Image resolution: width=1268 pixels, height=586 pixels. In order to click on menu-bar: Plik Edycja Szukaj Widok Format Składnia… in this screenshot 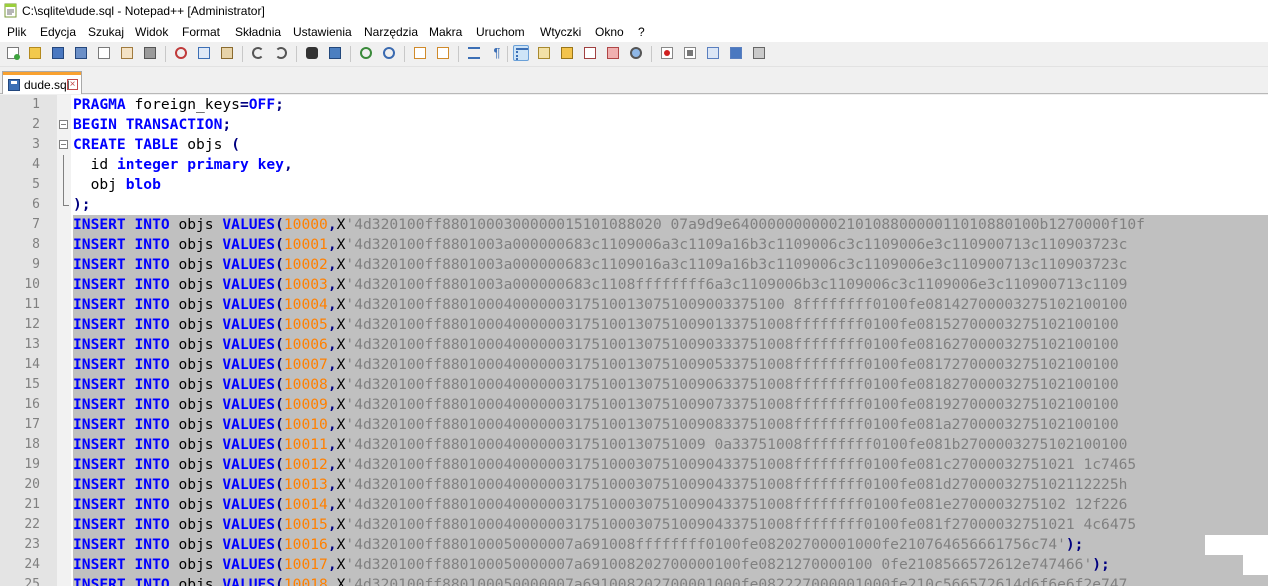, I will do `click(634, 32)`.